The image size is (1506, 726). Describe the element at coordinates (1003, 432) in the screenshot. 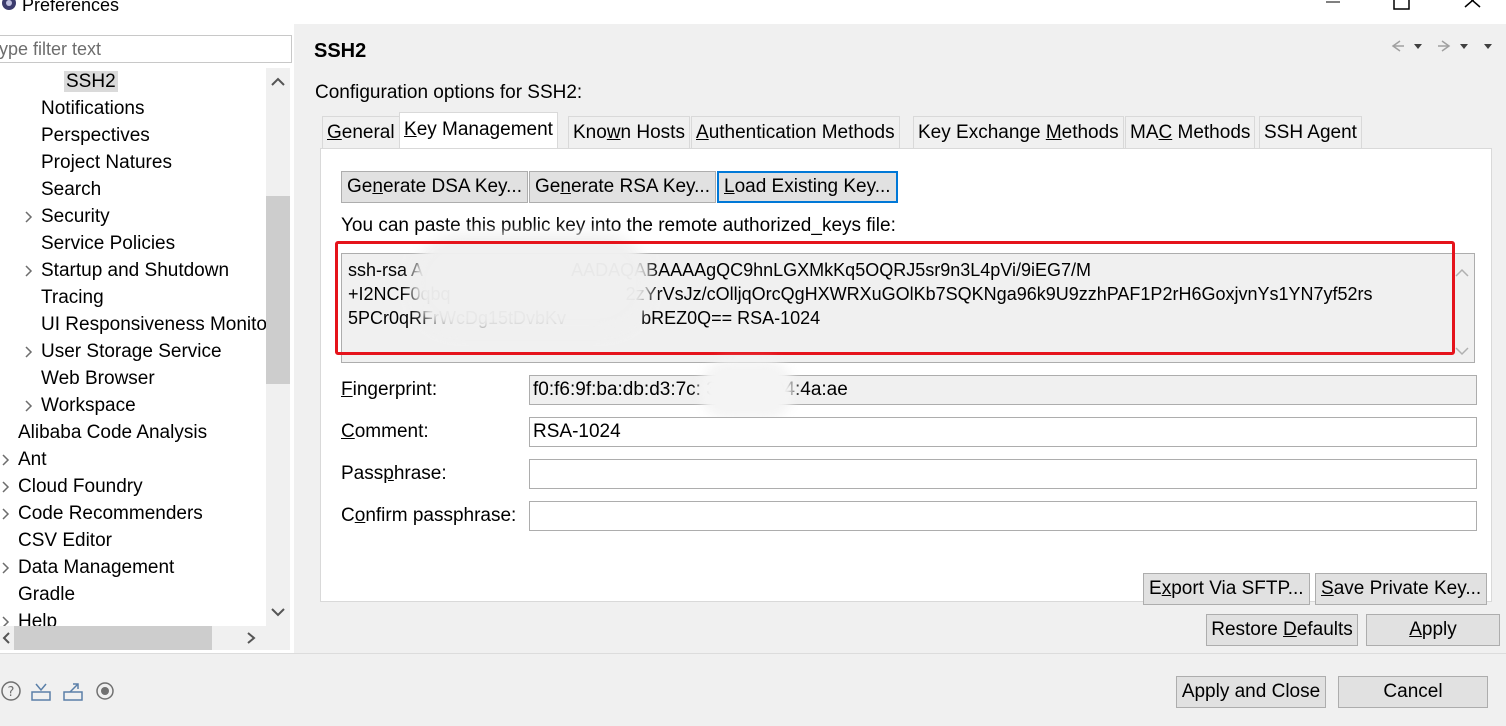

I see `comment-field: RSA-1024` at that location.